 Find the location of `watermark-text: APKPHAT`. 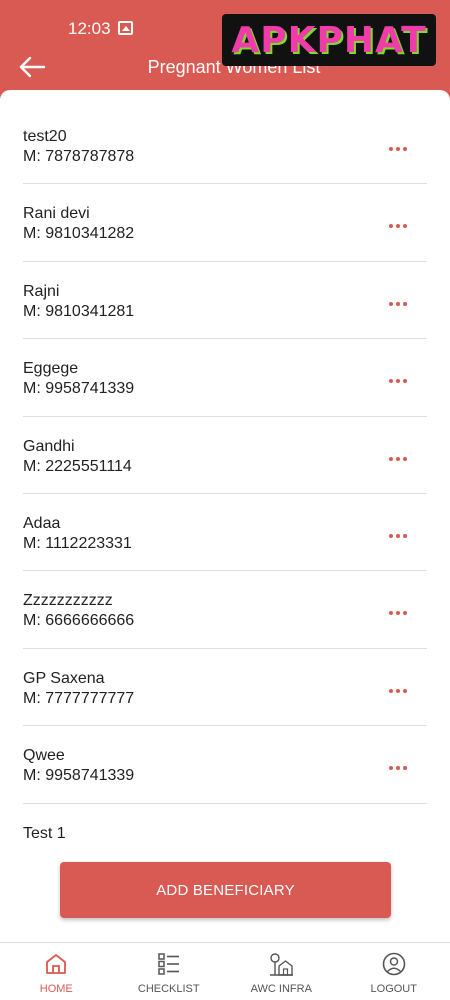

watermark-text: APKPHAT is located at coordinates (329, 40).